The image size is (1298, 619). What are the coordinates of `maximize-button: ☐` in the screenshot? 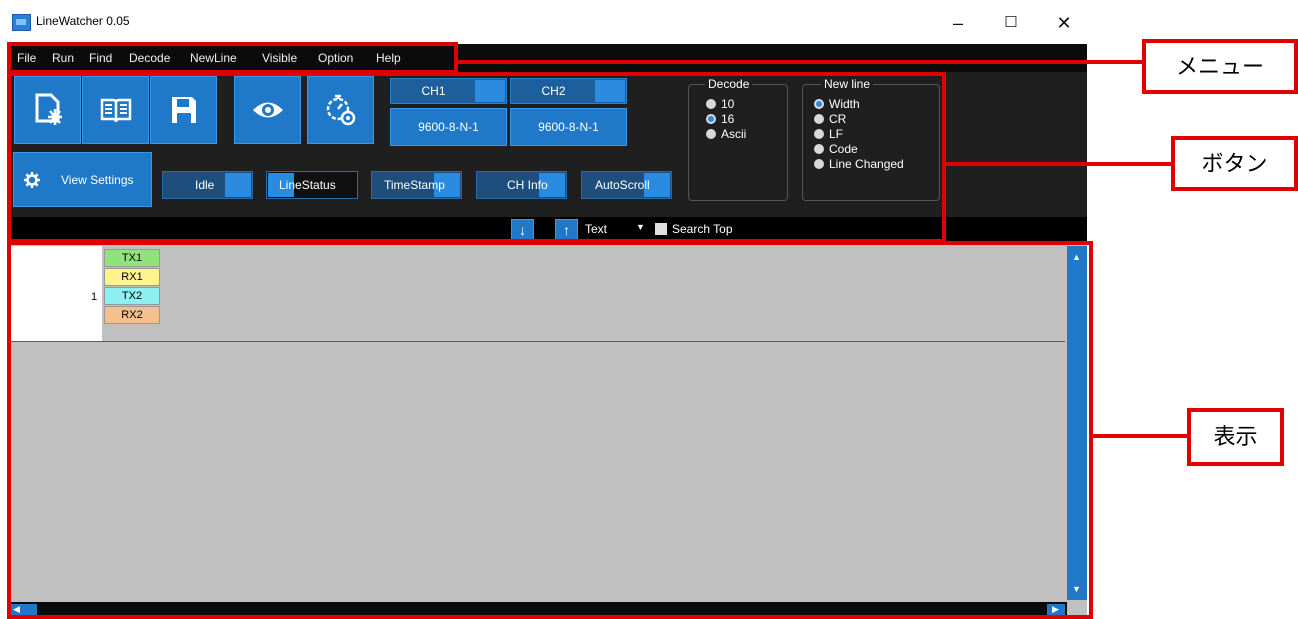 It's located at (1011, 23).